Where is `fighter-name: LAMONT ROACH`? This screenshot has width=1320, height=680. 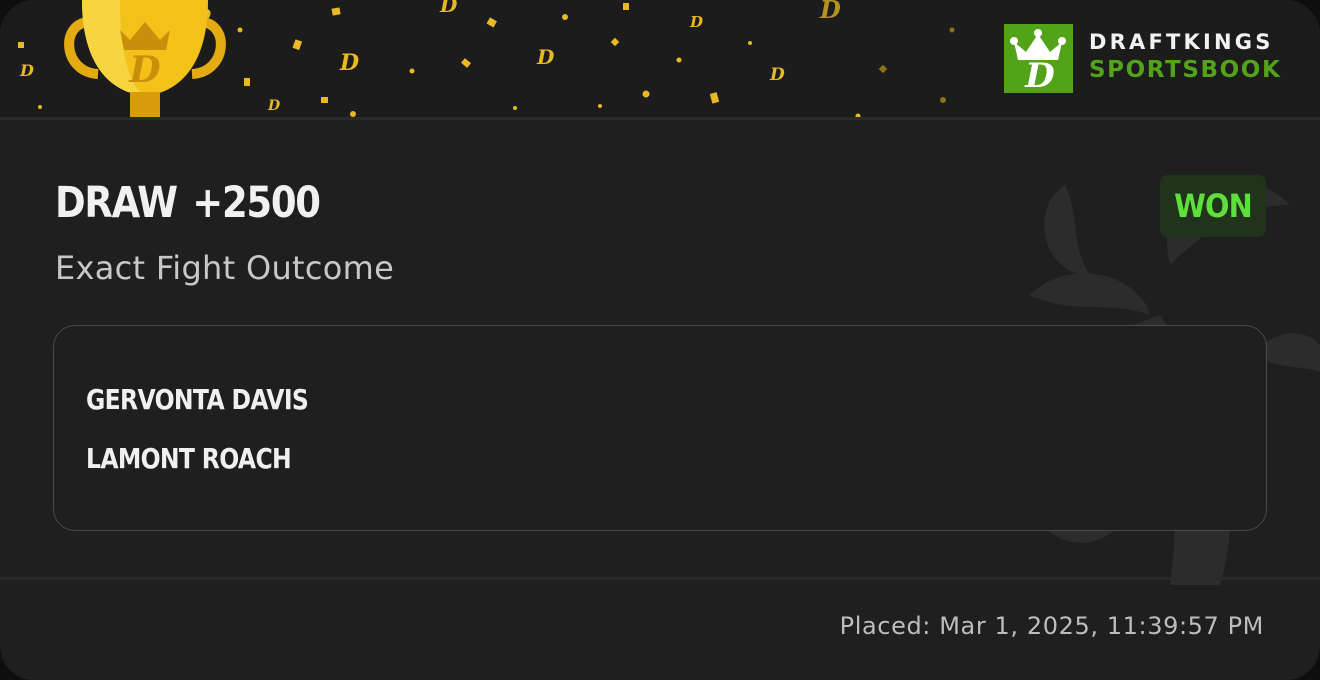 fighter-name: LAMONT ROACH is located at coordinates (189, 458).